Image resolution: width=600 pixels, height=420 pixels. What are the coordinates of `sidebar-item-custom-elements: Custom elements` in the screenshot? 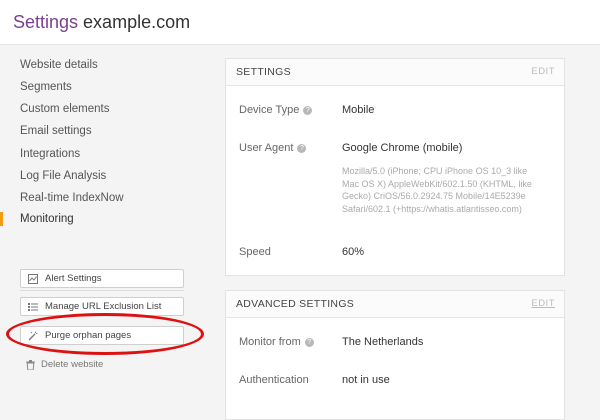 It's located at (64, 109).